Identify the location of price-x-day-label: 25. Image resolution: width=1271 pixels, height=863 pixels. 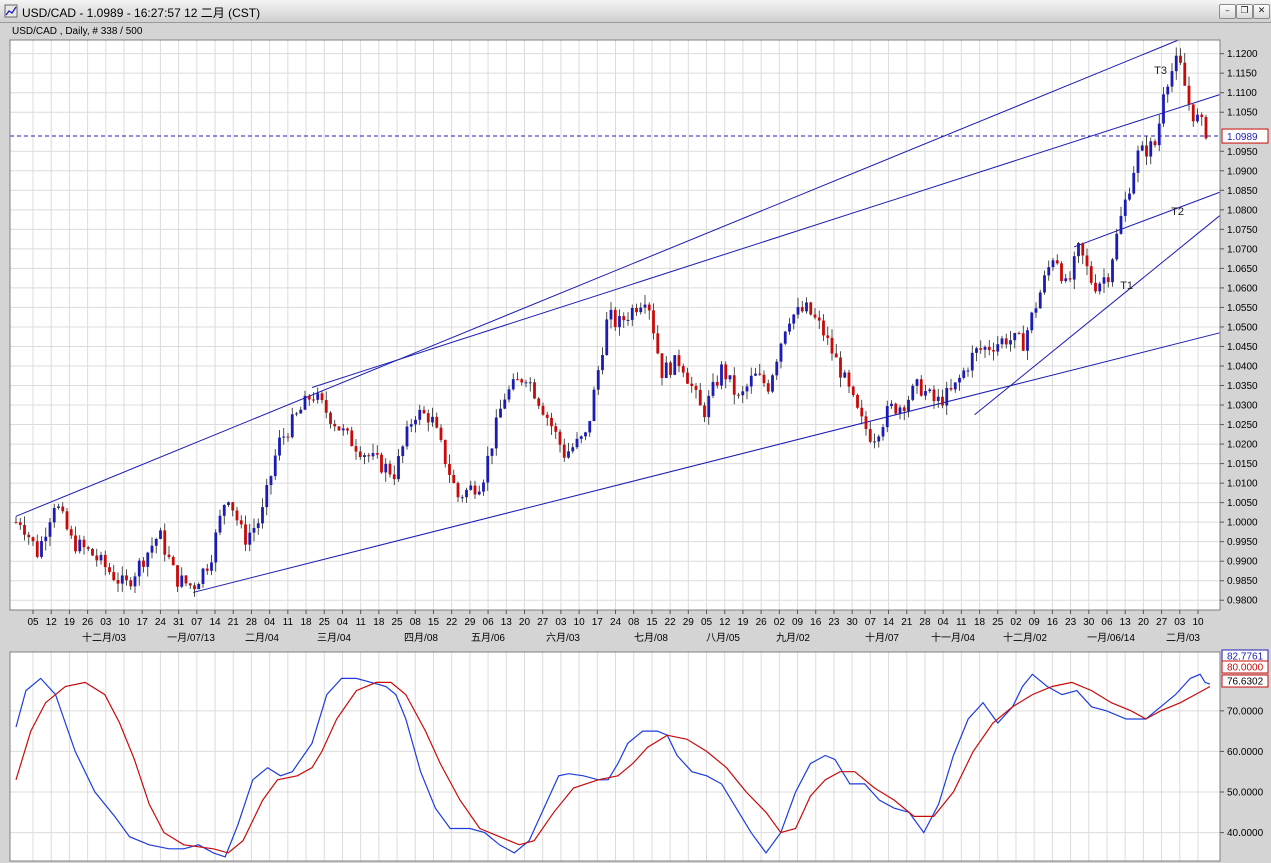
(325, 622).